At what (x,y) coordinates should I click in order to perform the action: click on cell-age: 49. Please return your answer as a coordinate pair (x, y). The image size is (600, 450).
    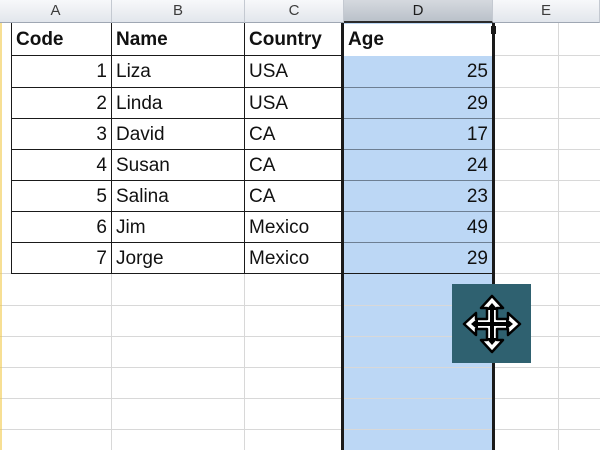
    Looking at the image, I should click on (418, 228).